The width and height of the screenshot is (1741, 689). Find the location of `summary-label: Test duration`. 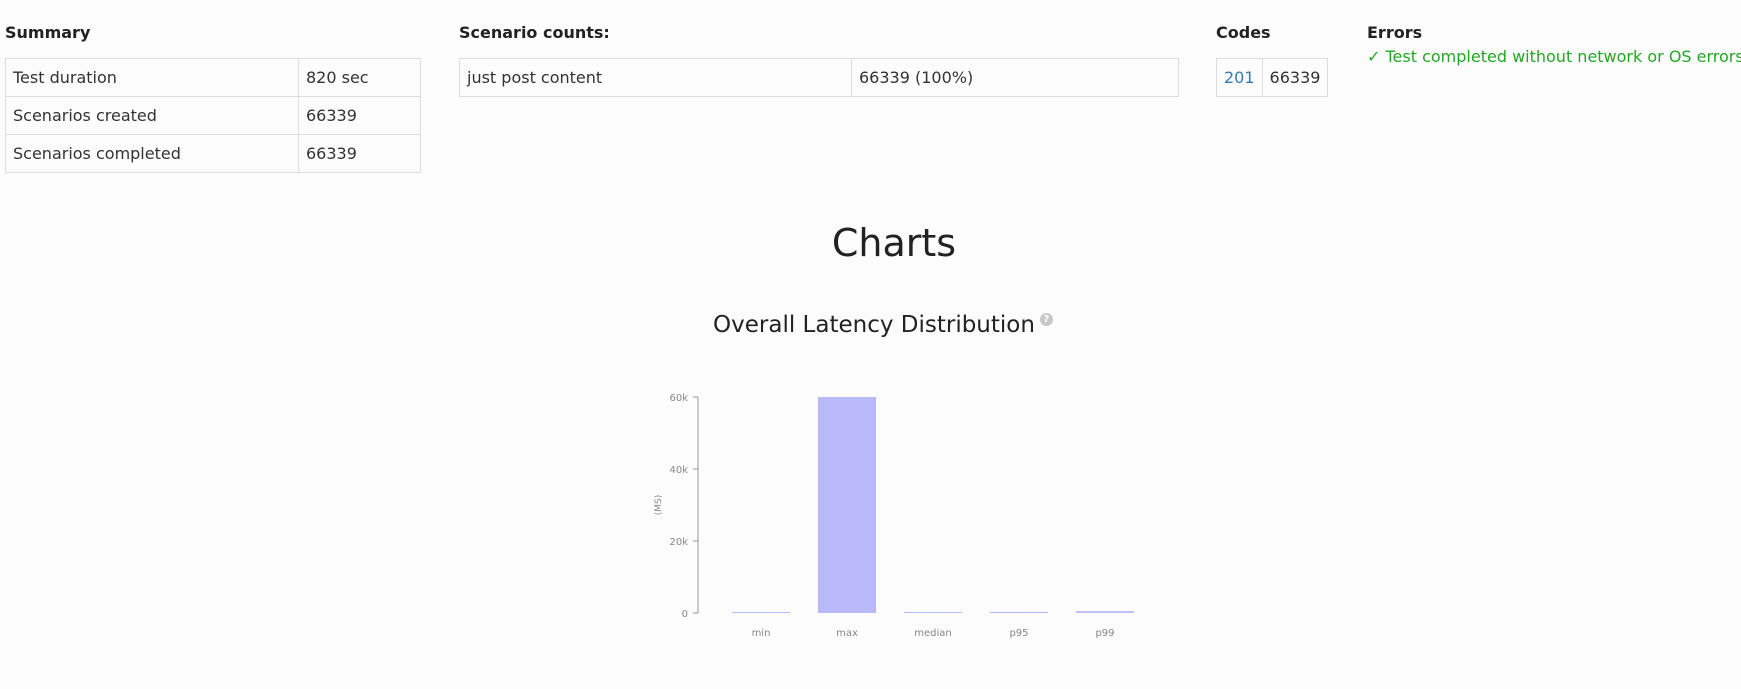

summary-label: Test duration is located at coordinates (152, 77).